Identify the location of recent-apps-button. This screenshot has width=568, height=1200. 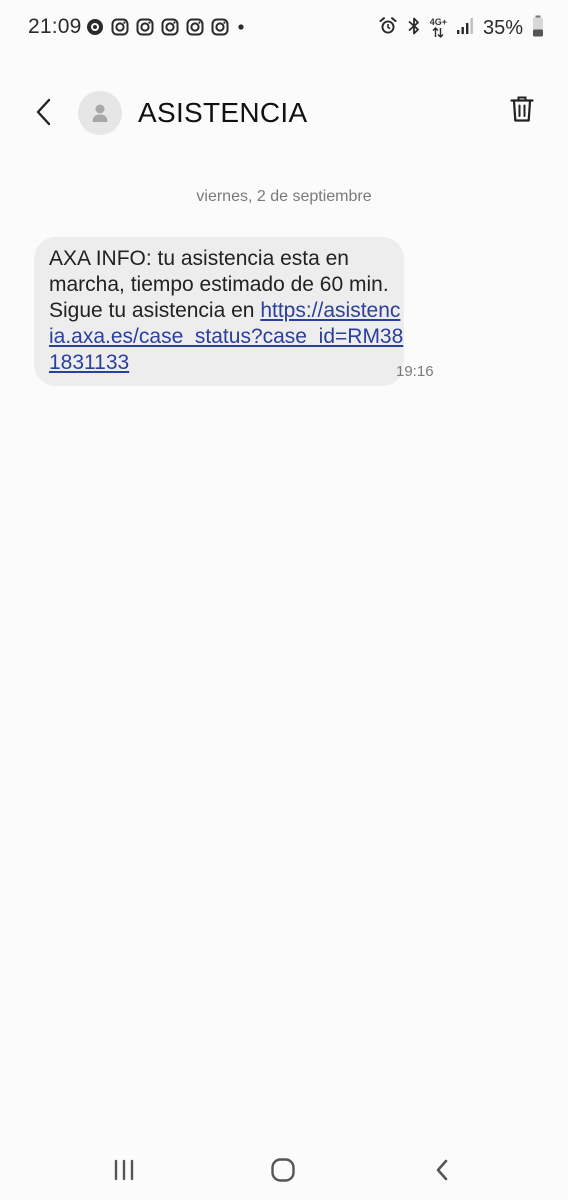
(124, 1170).